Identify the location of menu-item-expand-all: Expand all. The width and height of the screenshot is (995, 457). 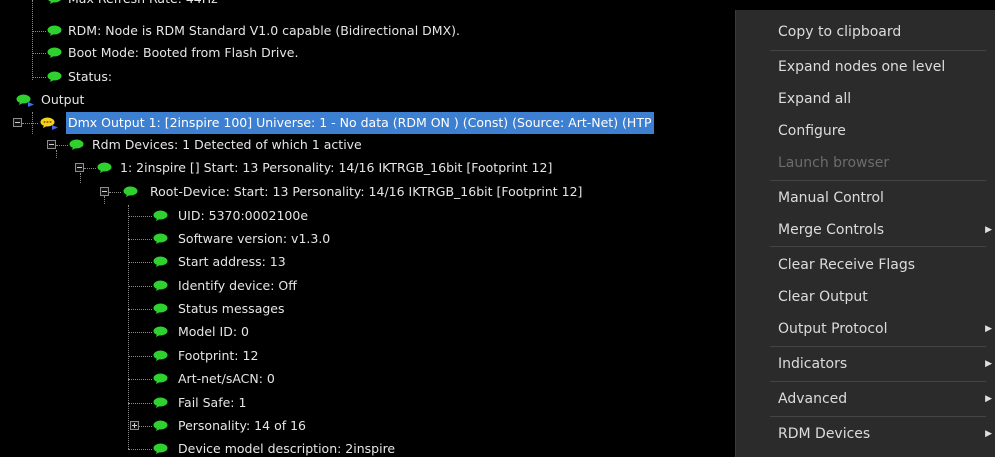
(865, 99).